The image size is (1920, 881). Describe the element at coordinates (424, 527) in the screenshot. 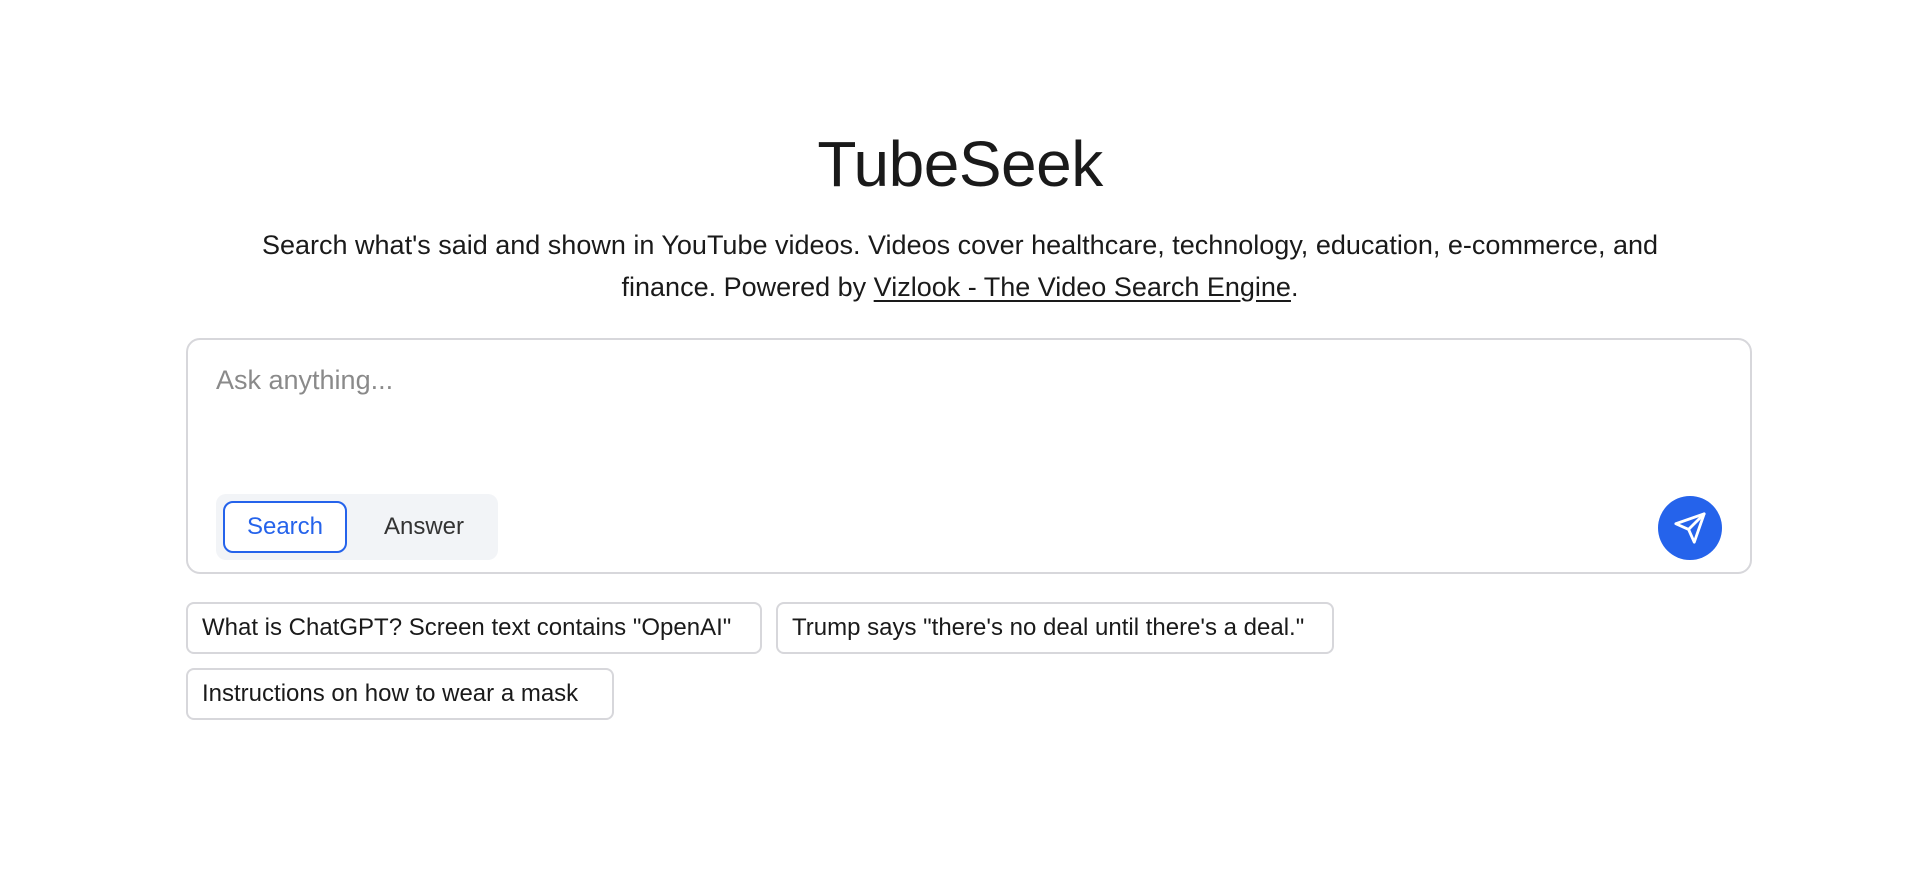

I see `answer-mode-button: Answer` at that location.